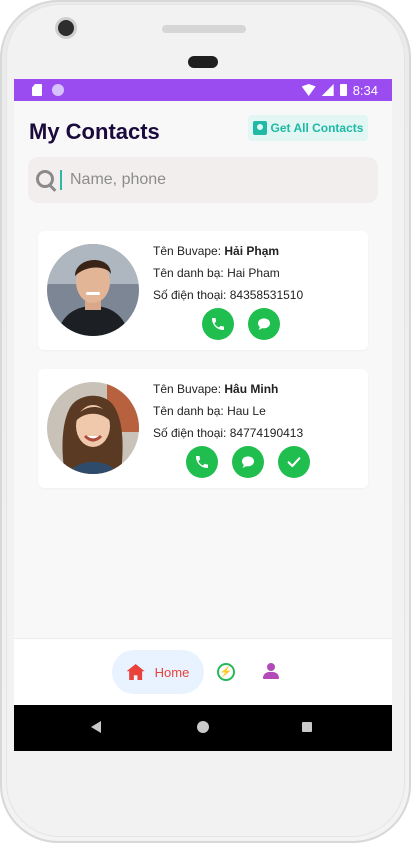  What do you see at coordinates (343, 90) in the screenshot?
I see `battery-icon` at bounding box center [343, 90].